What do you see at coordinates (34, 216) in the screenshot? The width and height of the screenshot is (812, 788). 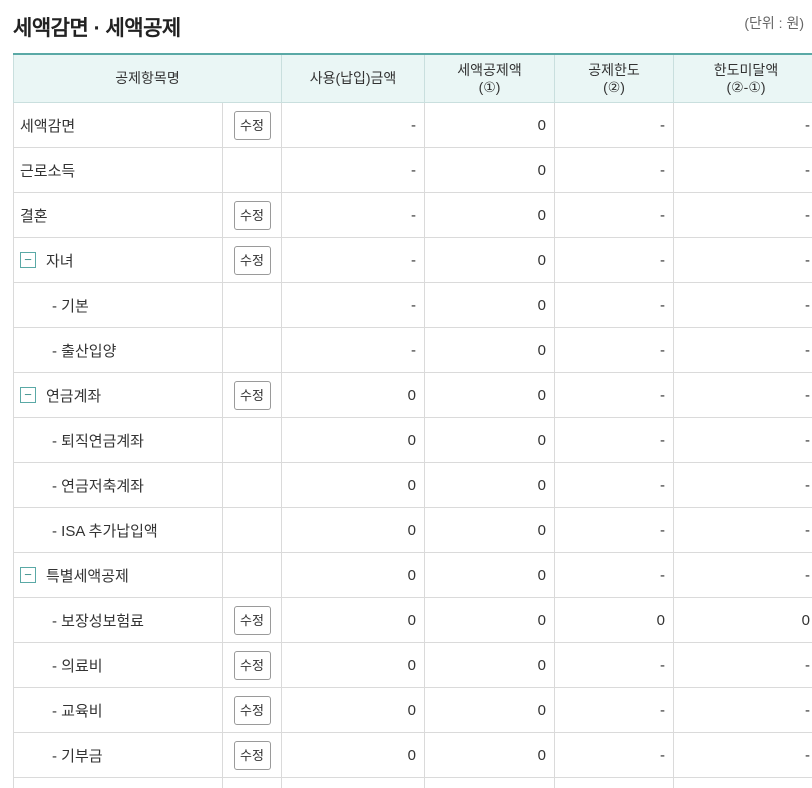 I see `row-label: 결혼` at bounding box center [34, 216].